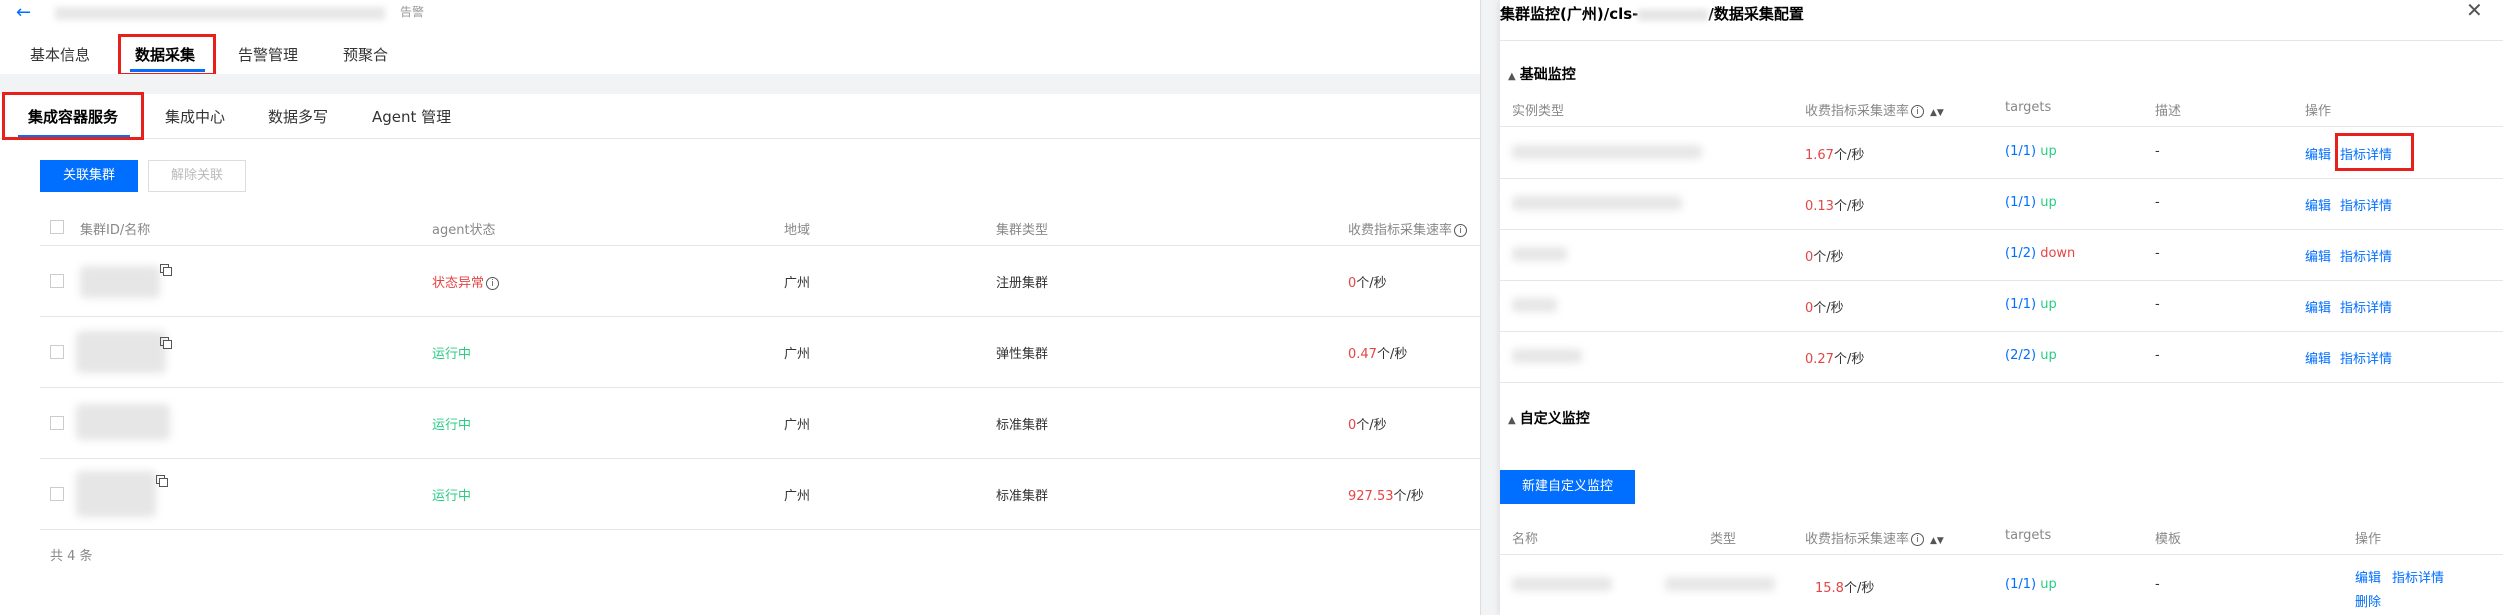  I want to click on basic-row: 0个/秒 (1/2) down - 编辑 指标详情, so click(2001, 255).